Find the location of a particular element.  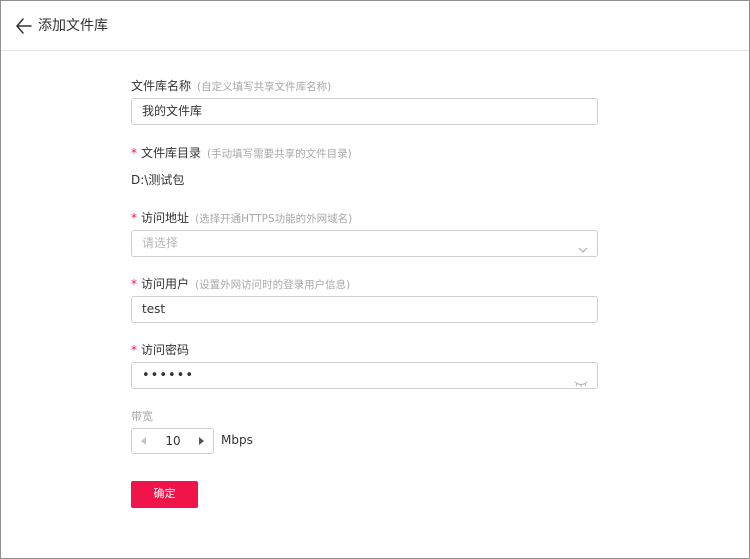

arrow-left-icon is located at coordinates (24, 26).